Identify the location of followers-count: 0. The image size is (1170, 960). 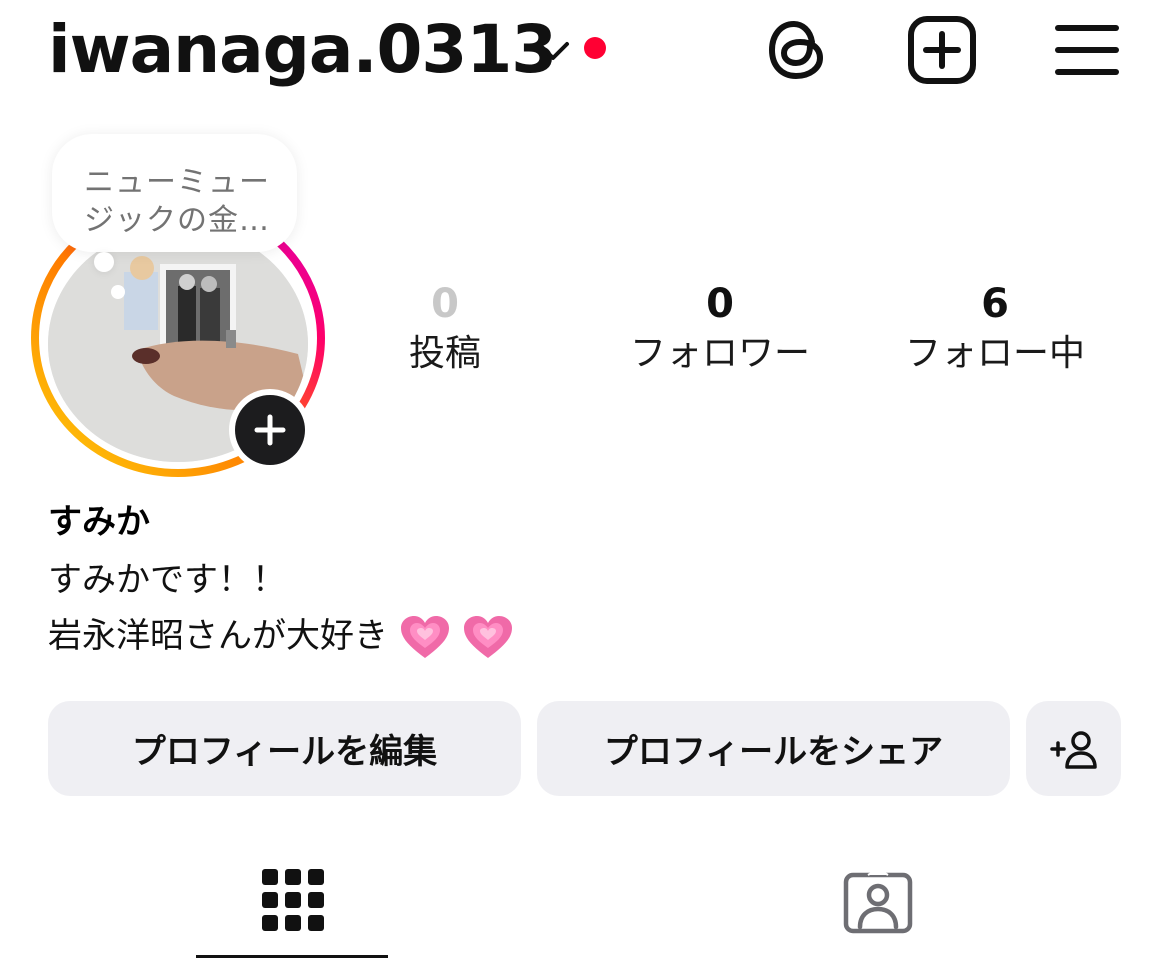
(720, 304).